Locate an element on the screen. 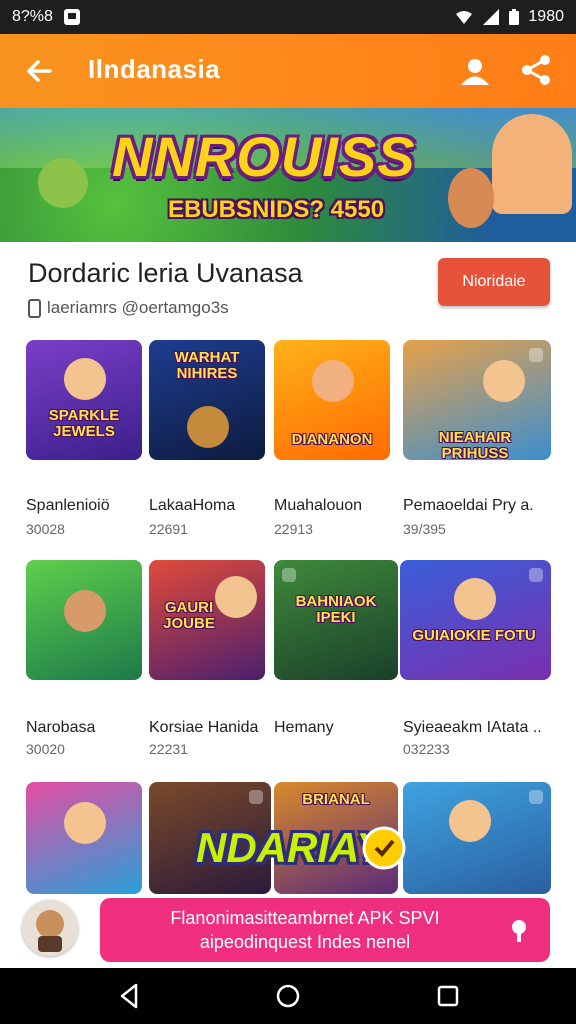  promo-action-icon is located at coordinates (519, 931).